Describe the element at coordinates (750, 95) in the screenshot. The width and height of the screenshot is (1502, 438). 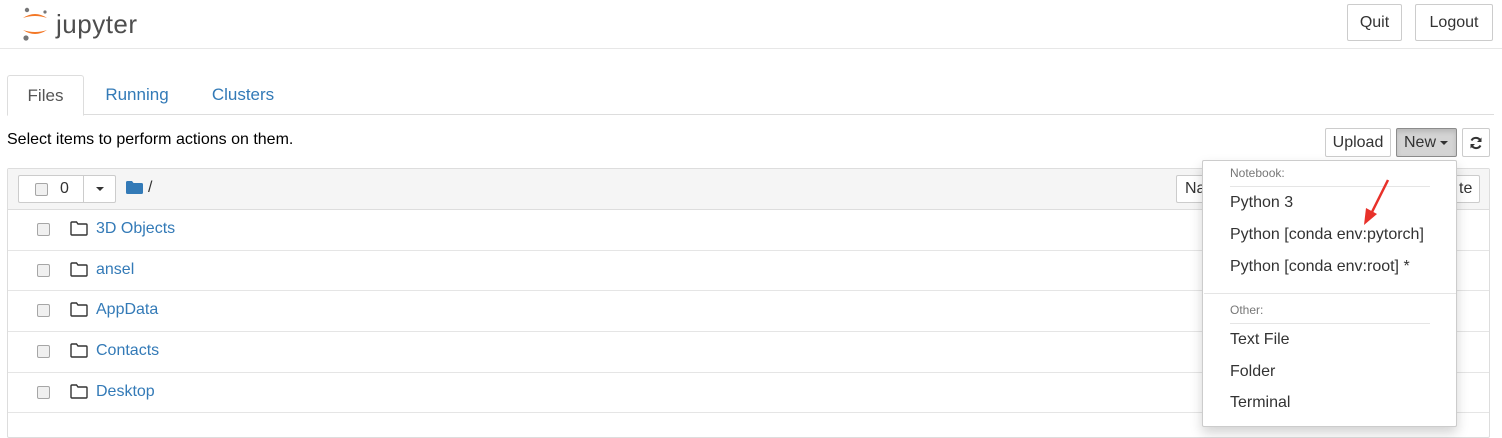
I see `tab-bar: Files Running Clusters` at that location.